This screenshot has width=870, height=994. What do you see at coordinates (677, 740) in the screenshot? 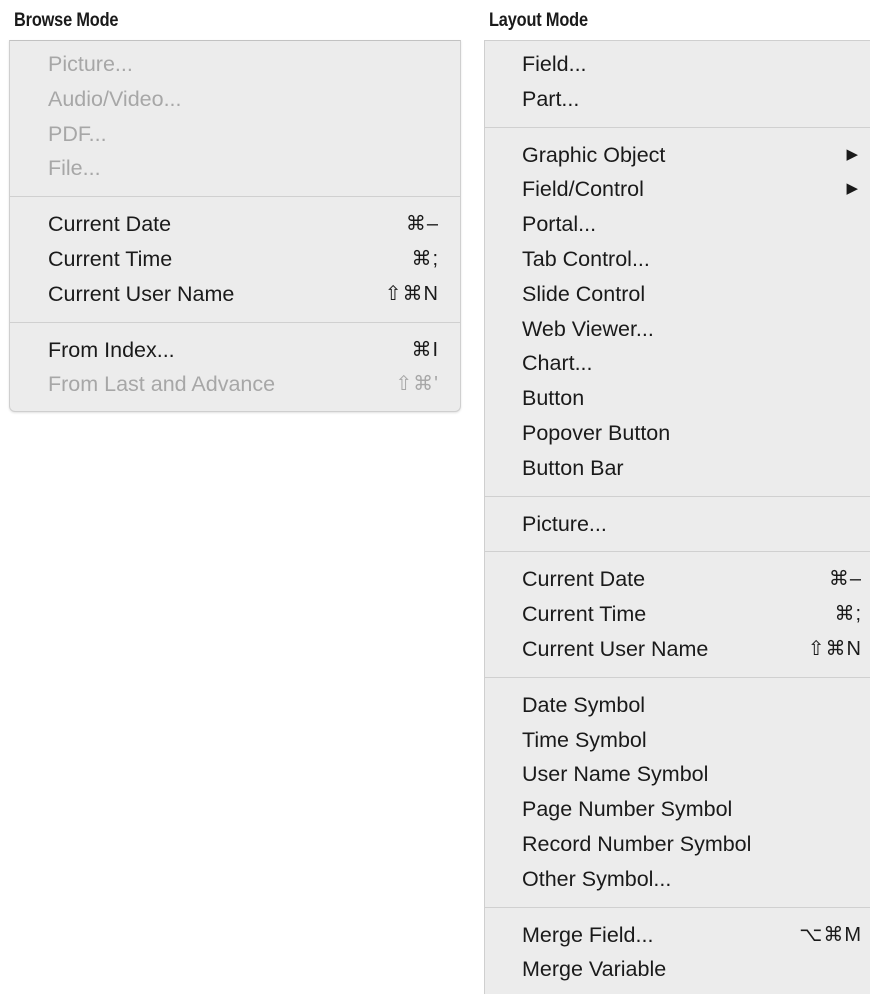
I see `layout-item-time-symbol: Time Symbol` at bounding box center [677, 740].